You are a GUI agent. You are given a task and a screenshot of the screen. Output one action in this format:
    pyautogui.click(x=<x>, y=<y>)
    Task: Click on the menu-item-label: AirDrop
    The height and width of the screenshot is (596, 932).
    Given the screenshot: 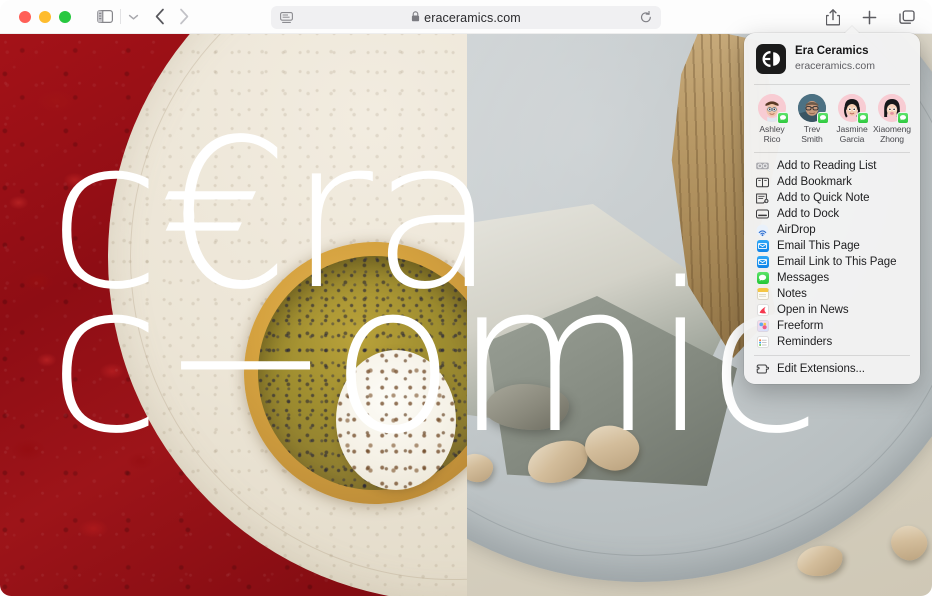 What is the action you would take?
    pyautogui.click(x=796, y=229)
    